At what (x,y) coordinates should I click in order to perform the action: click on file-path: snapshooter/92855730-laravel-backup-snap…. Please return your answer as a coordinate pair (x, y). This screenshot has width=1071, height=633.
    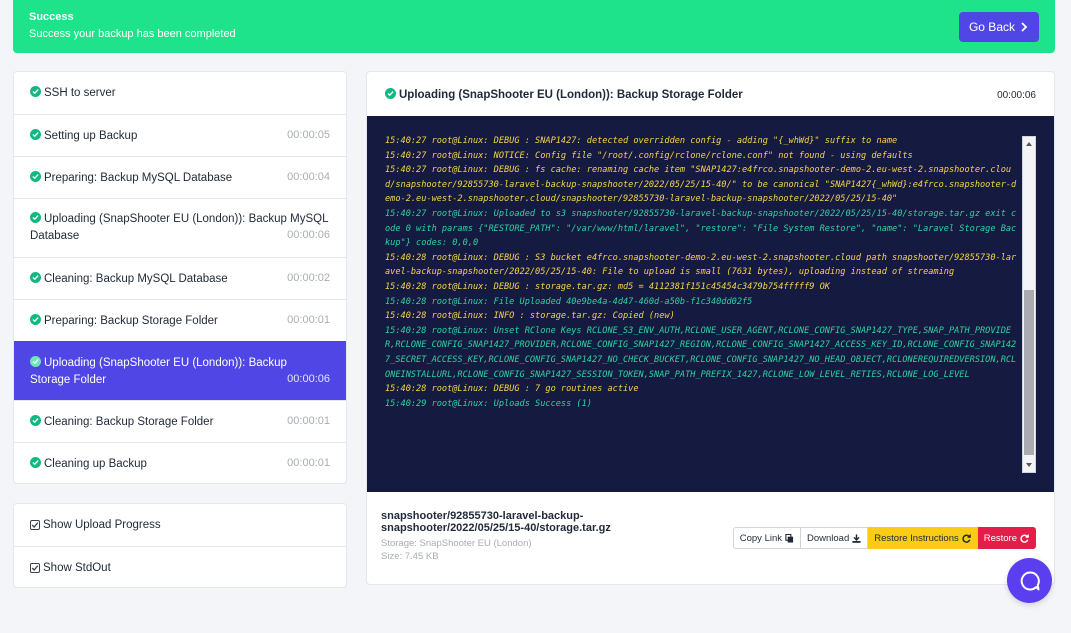
    Looking at the image, I should click on (496, 522).